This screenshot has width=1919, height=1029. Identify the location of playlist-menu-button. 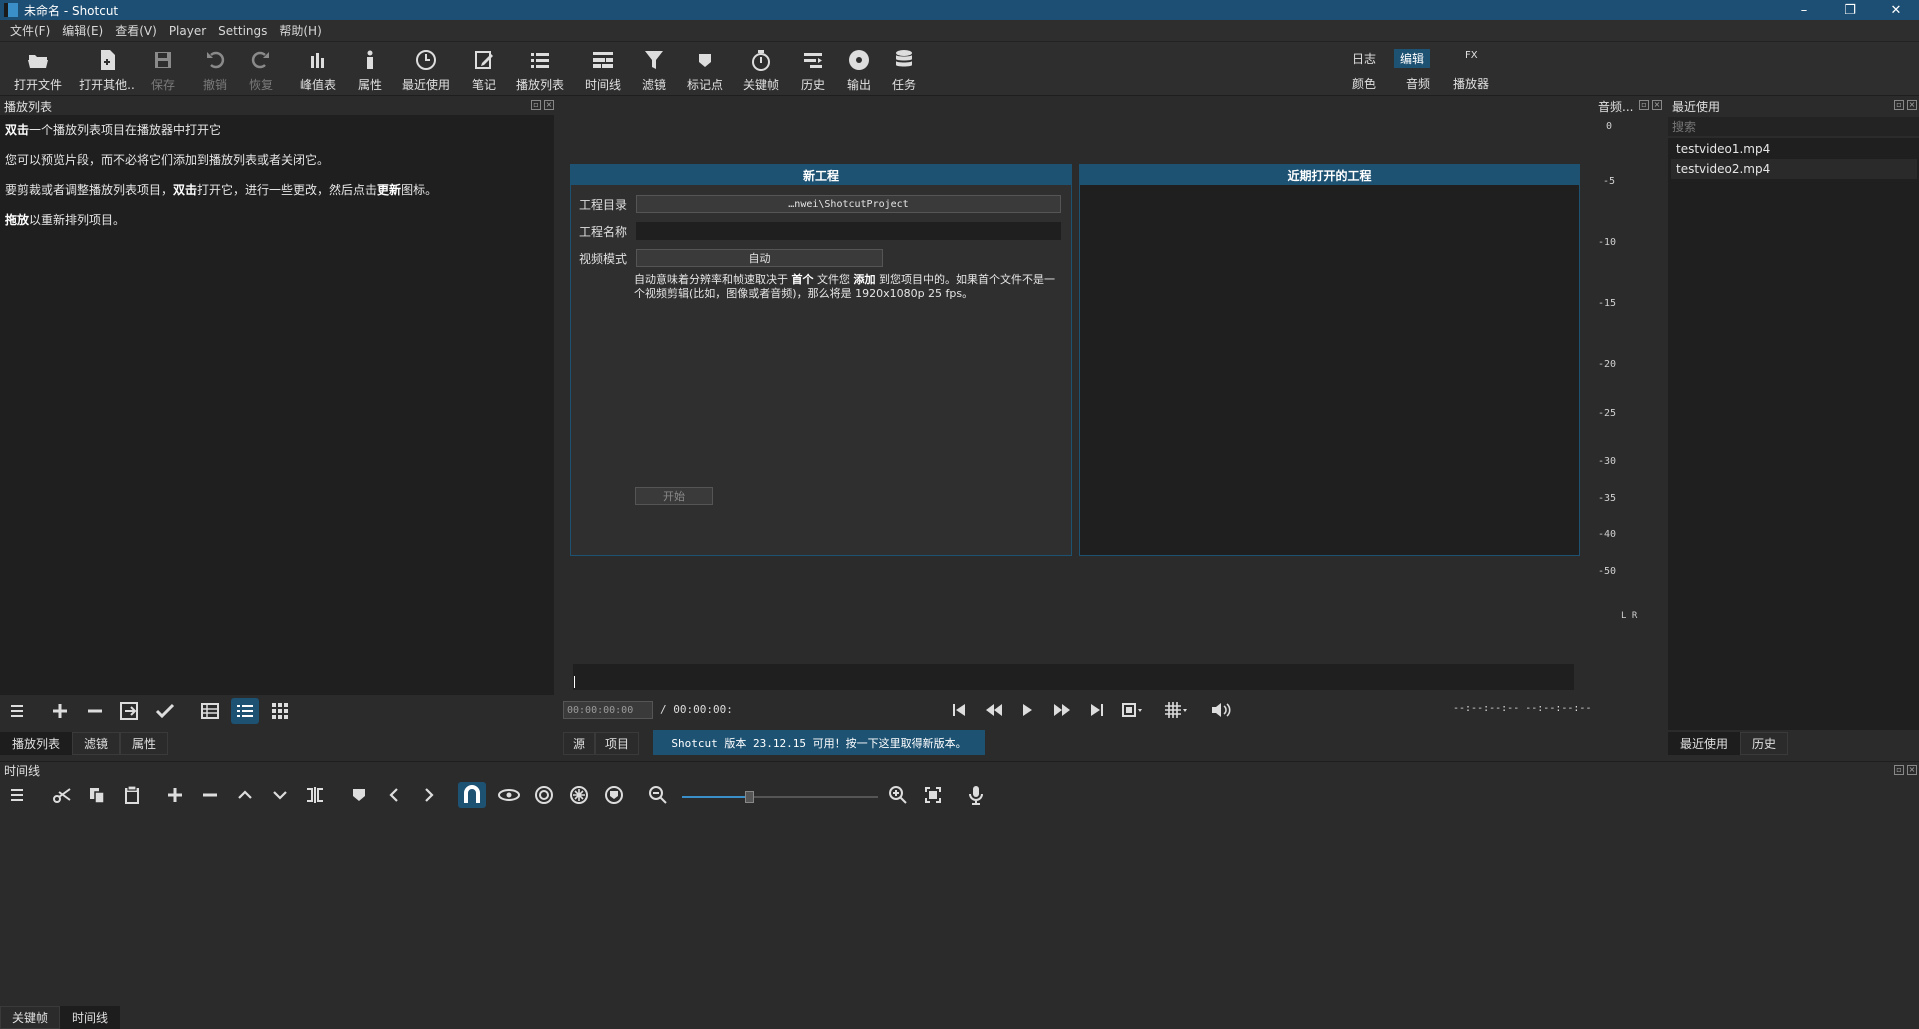
(18, 711).